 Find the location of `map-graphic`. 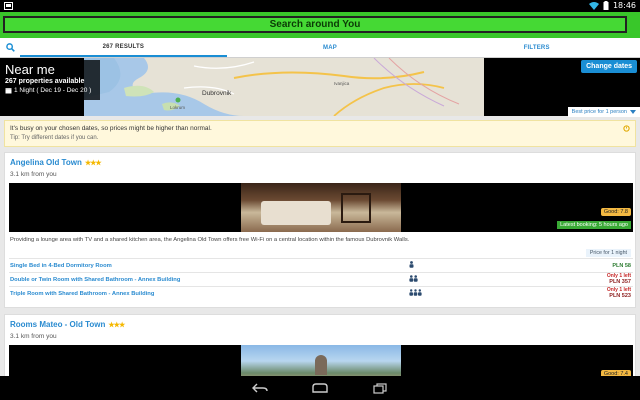

map-graphic is located at coordinates (284, 87).